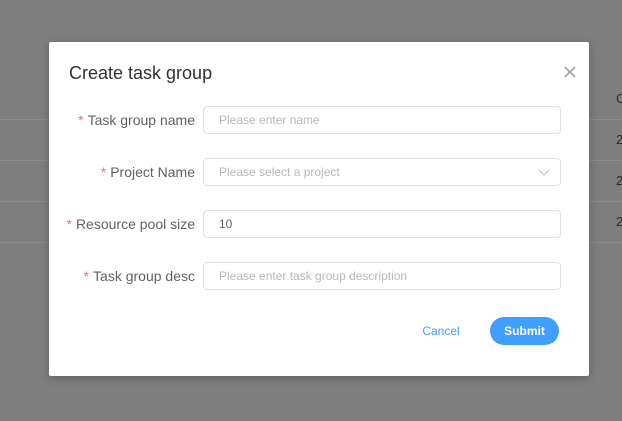 This screenshot has height=421, width=622. What do you see at coordinates (619, 98) in the screenshot?
I see `table-header-cell: C` at bounding box center [619, 98].